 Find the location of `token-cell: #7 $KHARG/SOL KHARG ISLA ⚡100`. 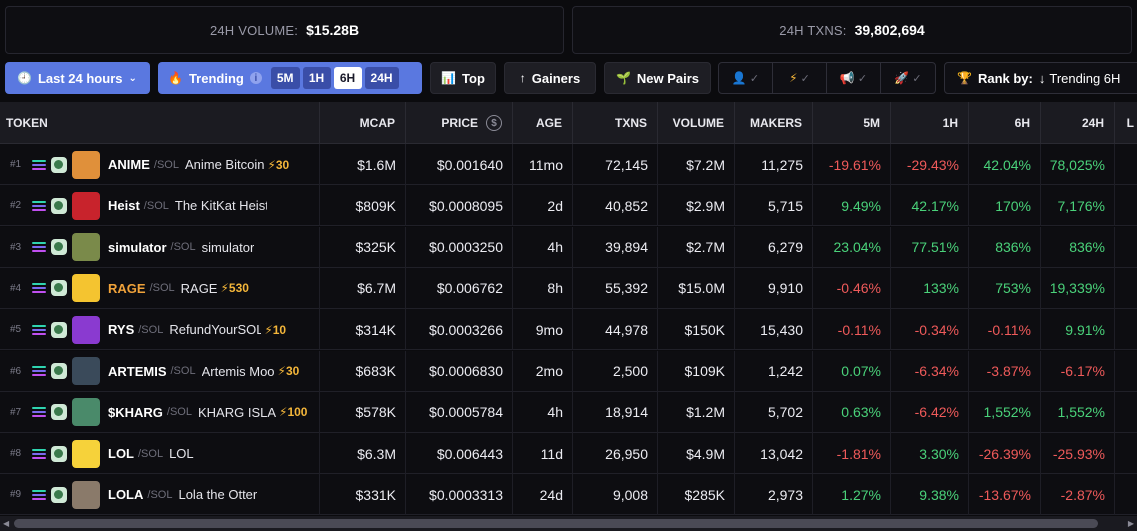

token-cell: #7 $KHARG/SOL KHARG ISLA ⚡100 is located at coordinates (160, 412).